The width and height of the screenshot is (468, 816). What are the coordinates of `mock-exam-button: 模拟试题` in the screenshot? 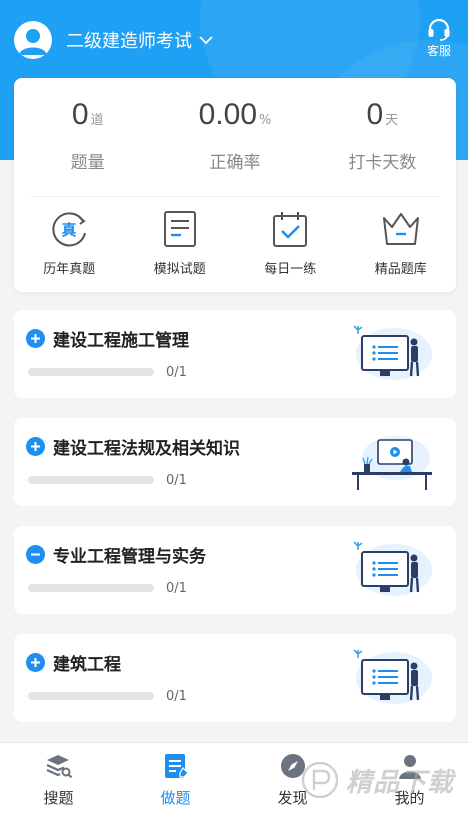 It's located at (180, 244).